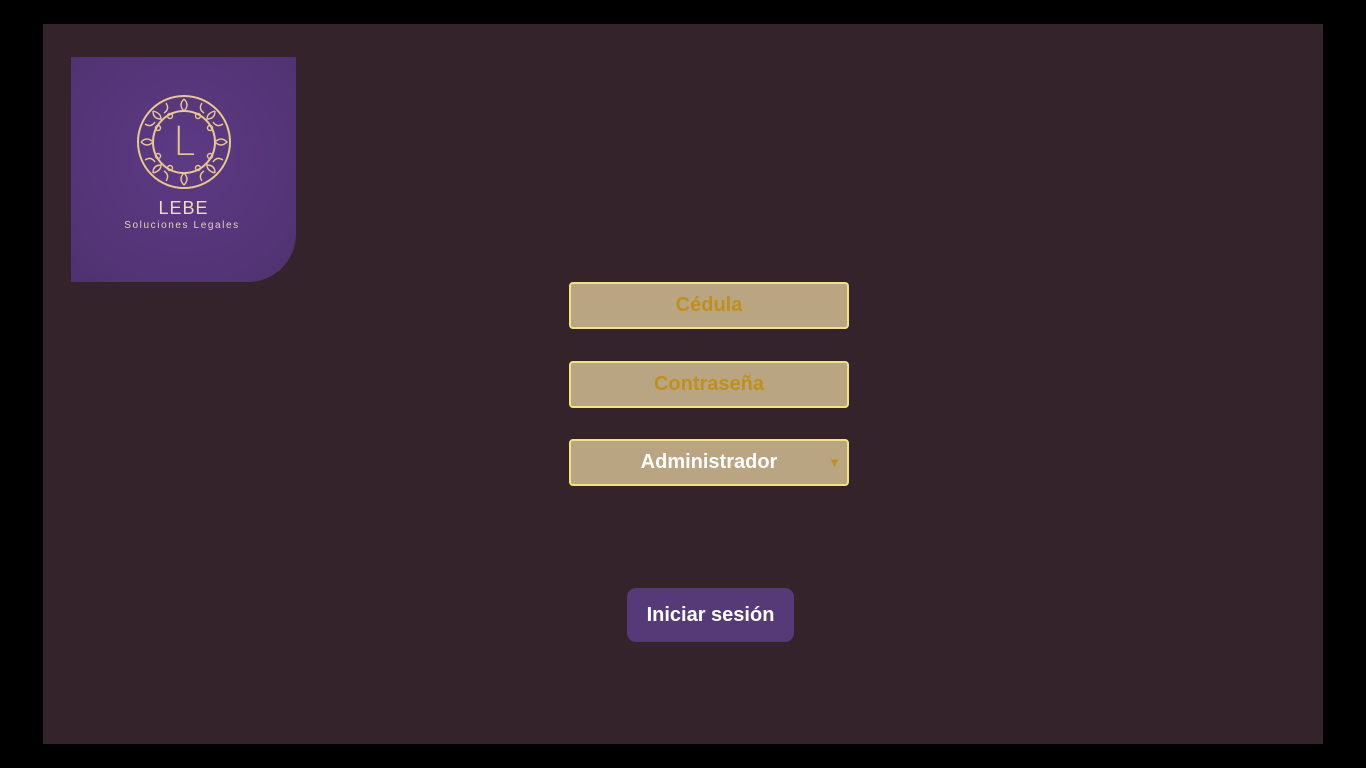 The width and height of the screenshot is (1366, 768). I want to click on password-placeholder: Contraseña, so click(709, 384).